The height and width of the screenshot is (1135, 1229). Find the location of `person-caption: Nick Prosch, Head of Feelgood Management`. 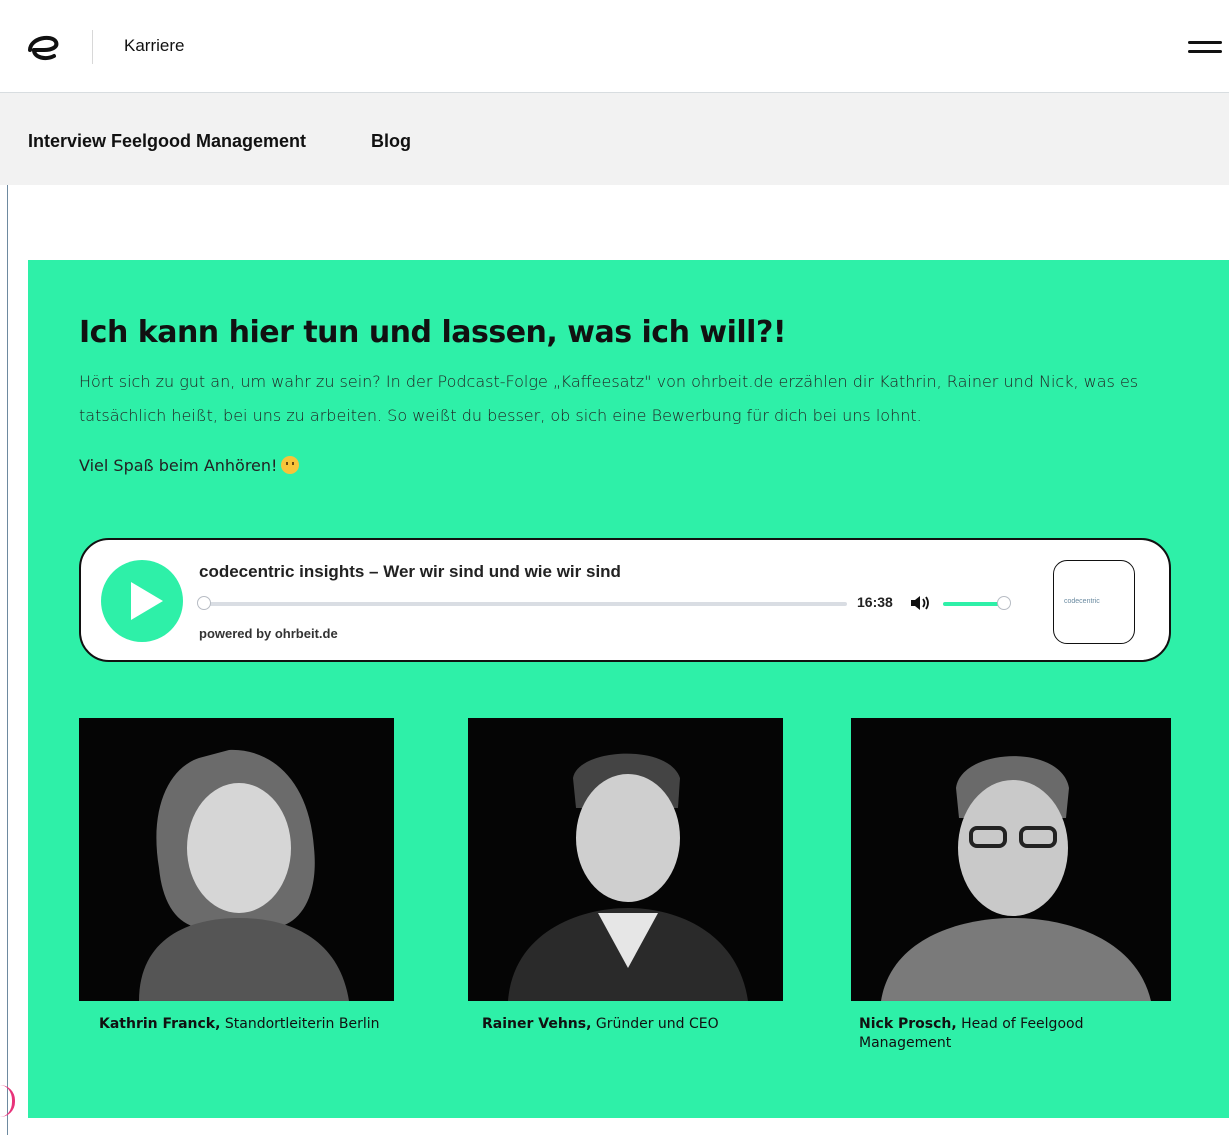

person-caption: Nick Prosch, Head of Feelgood Management is located at coordinates (989, 1034).